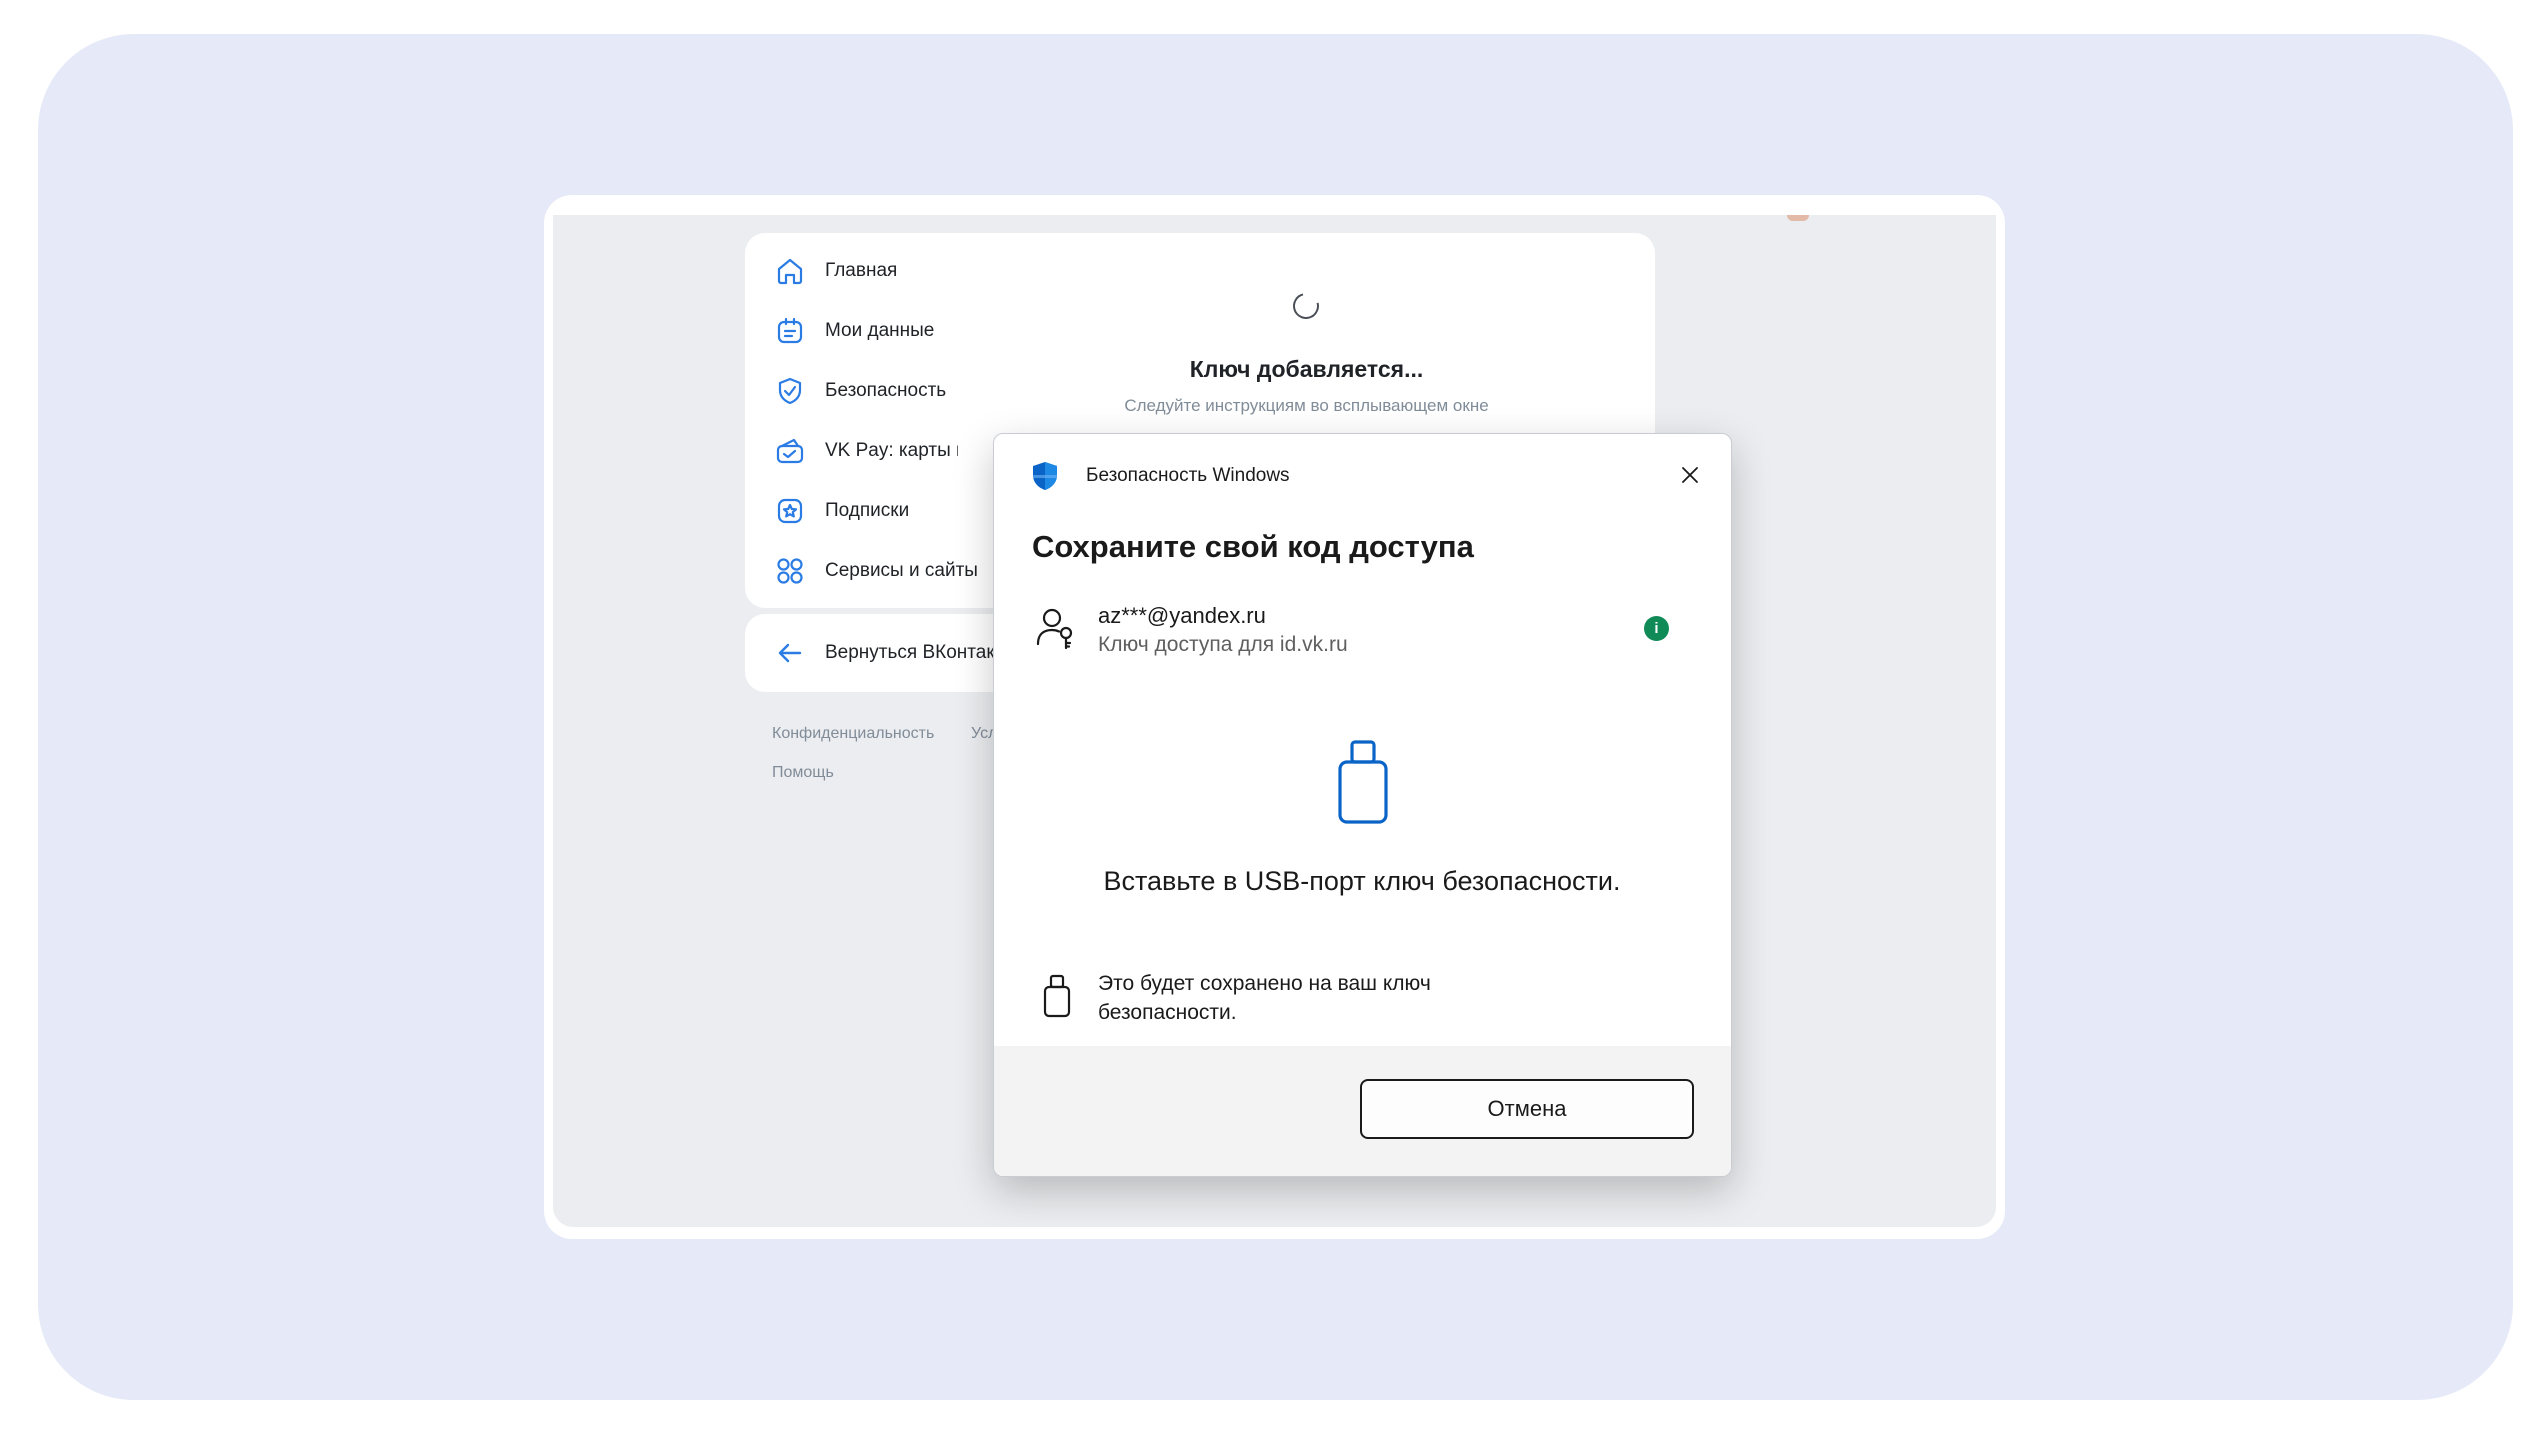 The image size is (2539, 1430). Describe the element at coordinates (880, 330) in the screenshot. I see `sidebar-item-label: Мои данные` at that location.